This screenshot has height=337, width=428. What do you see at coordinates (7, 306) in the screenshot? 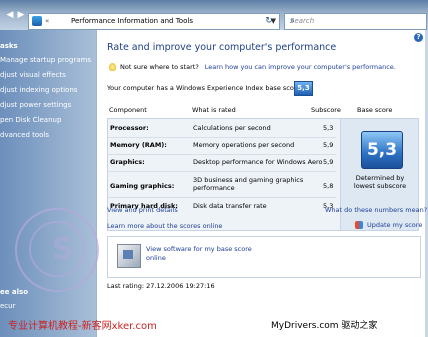
I see `sidebar-item-security: ecur` at bounding box center [7, 306].